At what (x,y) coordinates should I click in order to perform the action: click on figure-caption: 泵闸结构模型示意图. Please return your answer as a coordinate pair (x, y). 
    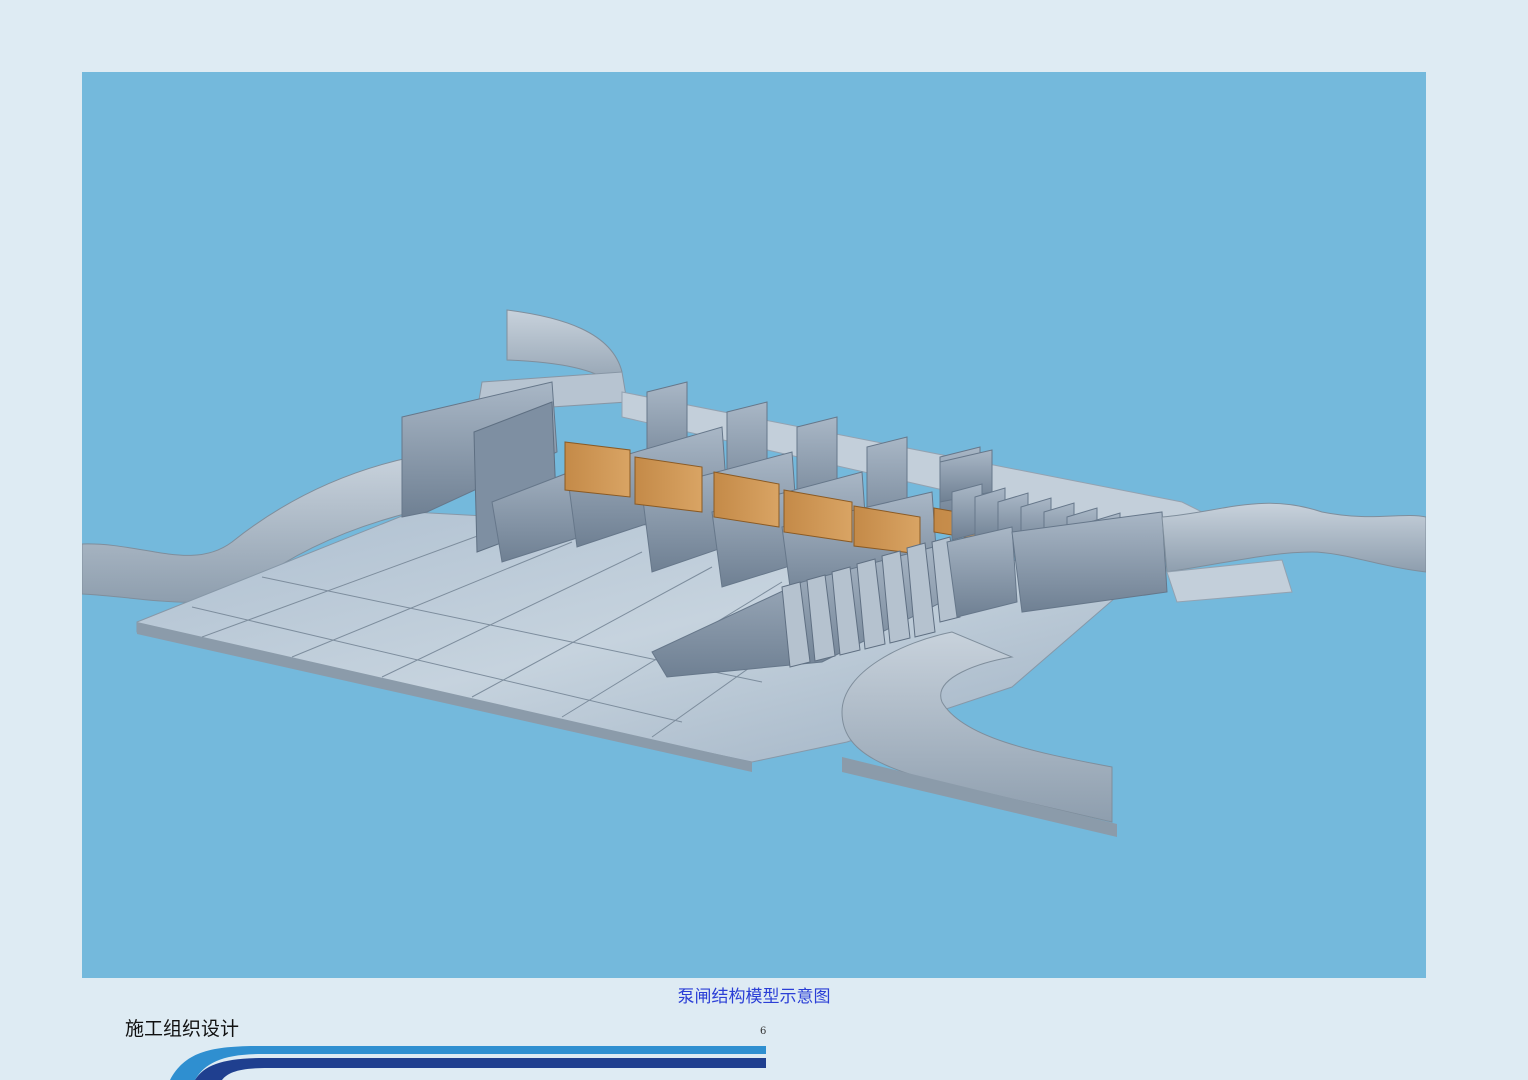
    Looking at the image, I should click on (754, 997).